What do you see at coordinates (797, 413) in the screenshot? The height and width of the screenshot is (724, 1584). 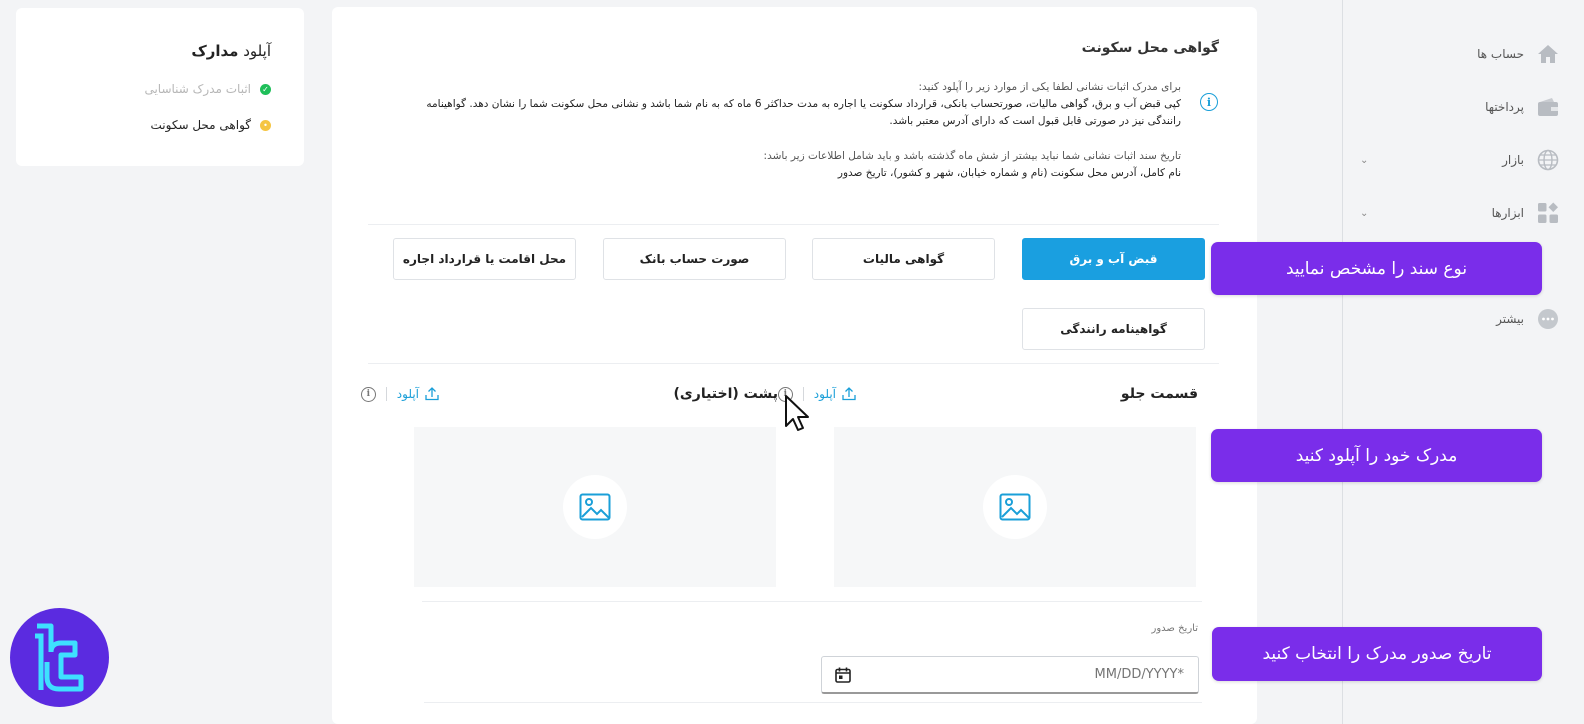 I see `mouse-cursor-icon` at bounding box center [797, 413].